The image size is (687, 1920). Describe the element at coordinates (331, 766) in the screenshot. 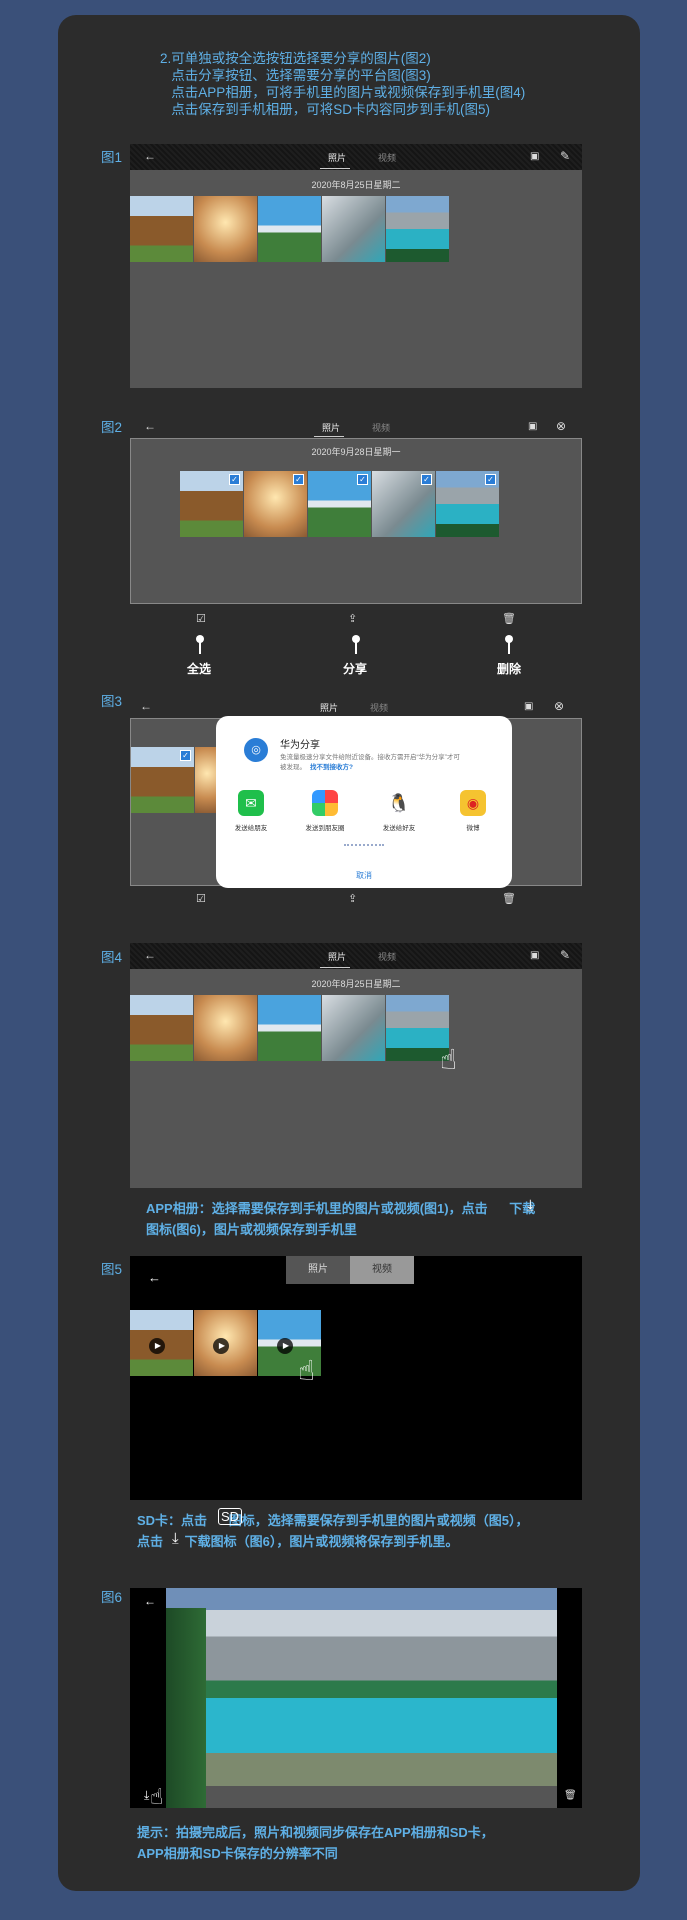

I see `find-receiver-link: 找不到接收方?` at that location.